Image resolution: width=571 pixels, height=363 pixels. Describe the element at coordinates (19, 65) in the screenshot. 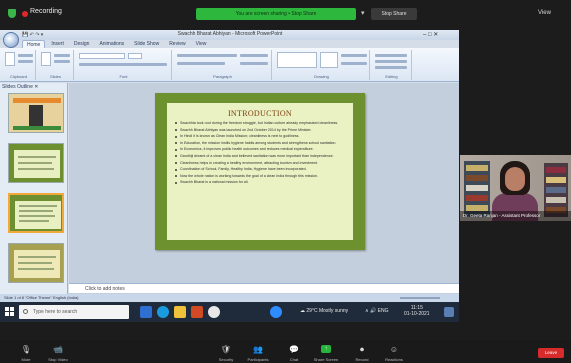

I see `ribbon-group-clipboard: Clipboard` at that location.